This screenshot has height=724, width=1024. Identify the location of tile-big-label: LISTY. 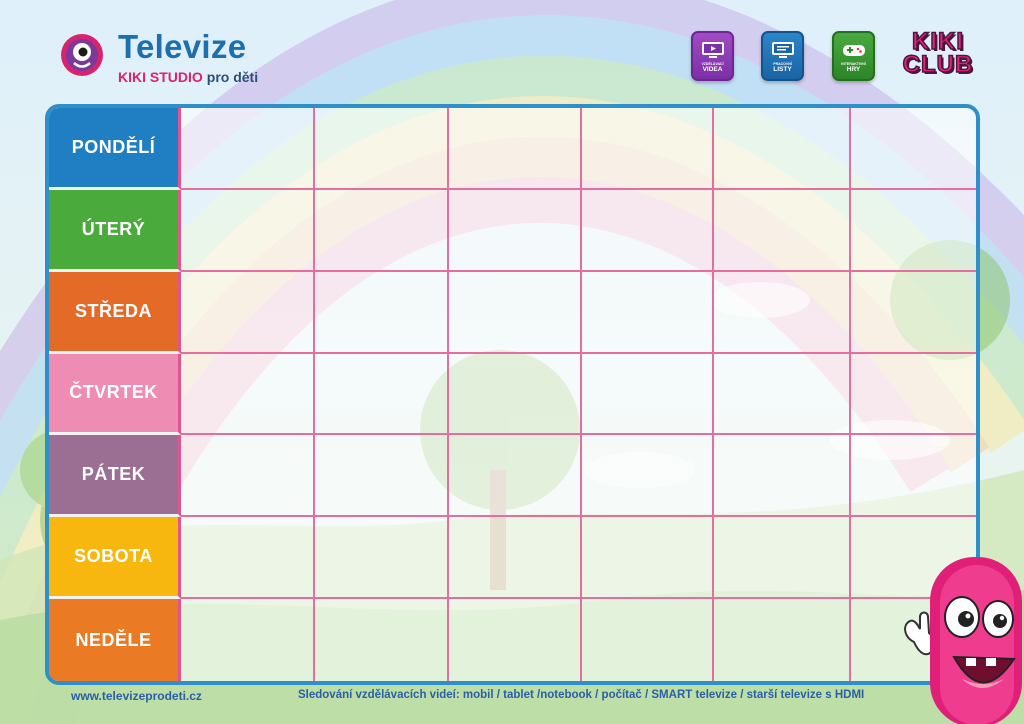
(782, 69).